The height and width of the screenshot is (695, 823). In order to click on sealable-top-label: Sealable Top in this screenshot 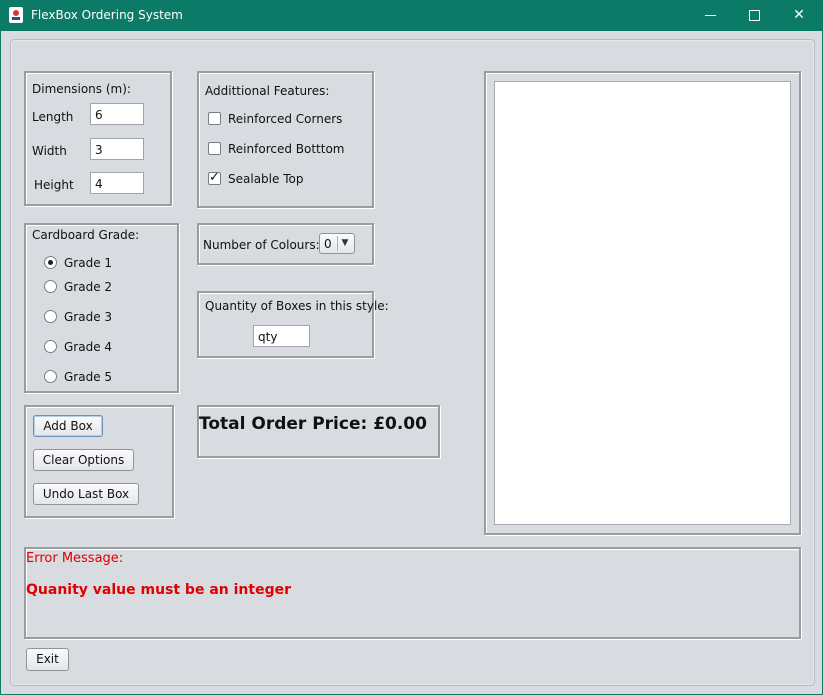, I will do `click(266, 179)`.